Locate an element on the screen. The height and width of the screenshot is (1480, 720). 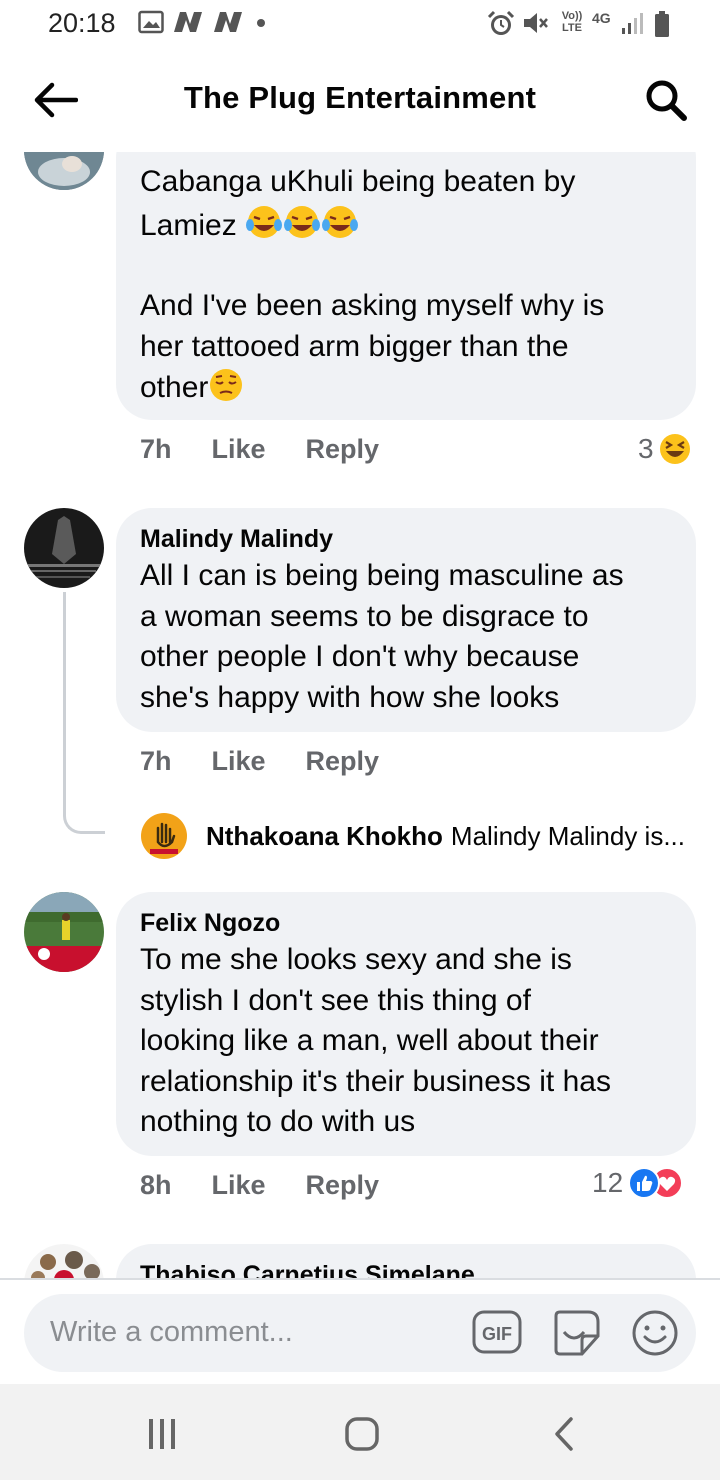
comment-time: 8h is located at coordinates (156, 1185).